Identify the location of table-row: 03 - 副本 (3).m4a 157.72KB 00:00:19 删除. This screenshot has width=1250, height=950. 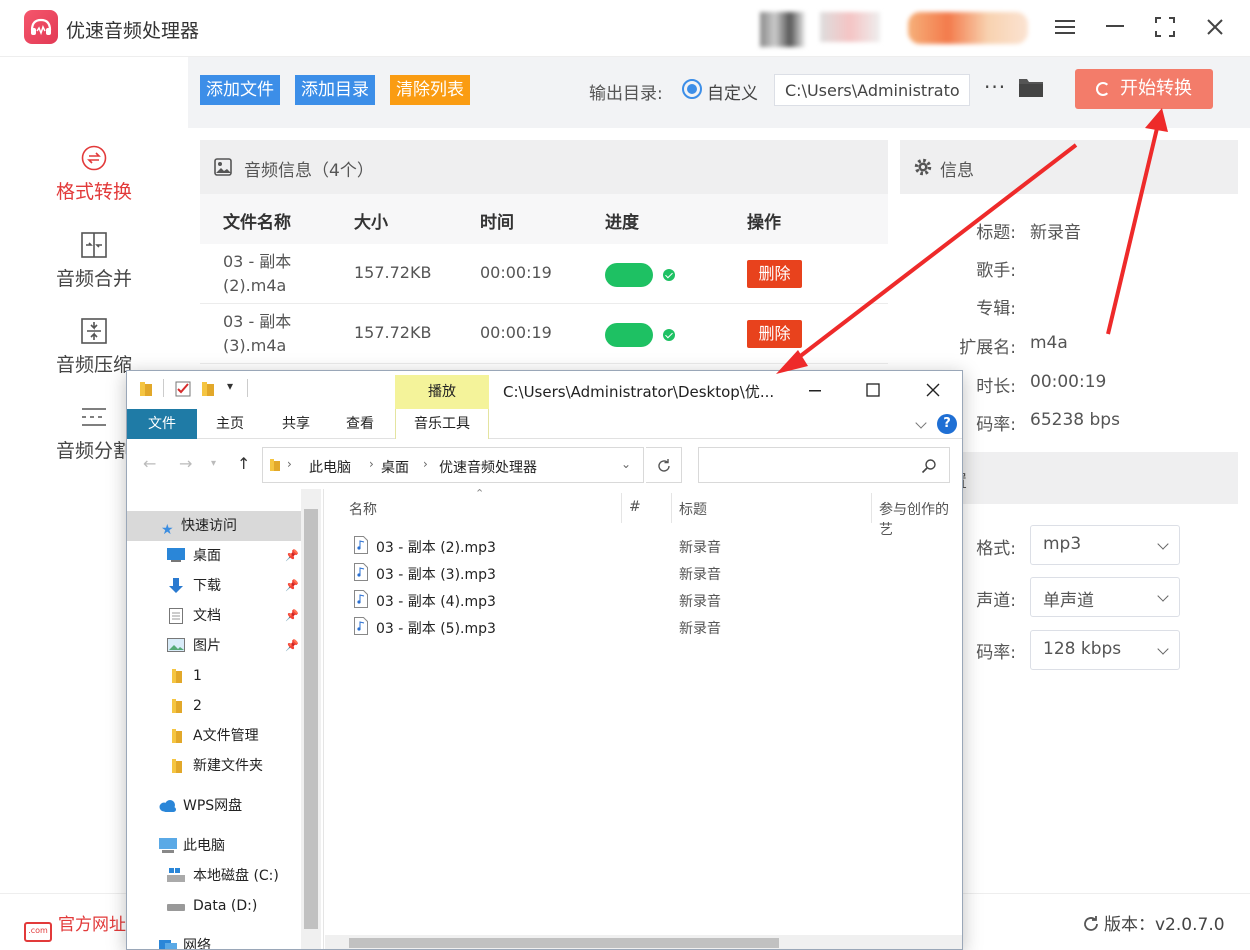
(544, 334).